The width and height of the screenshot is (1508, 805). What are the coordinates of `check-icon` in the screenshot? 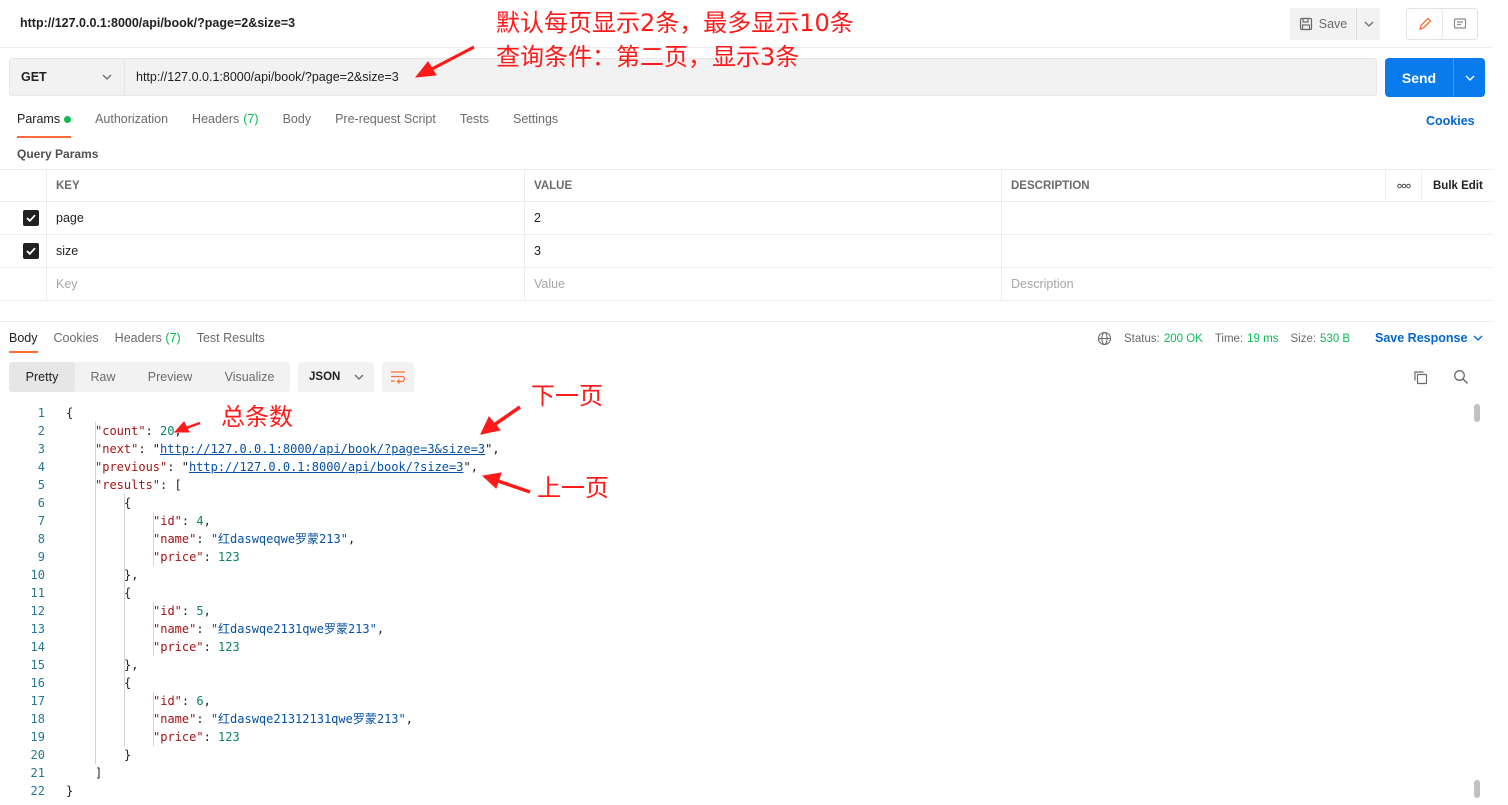 It's located at (31, 251).